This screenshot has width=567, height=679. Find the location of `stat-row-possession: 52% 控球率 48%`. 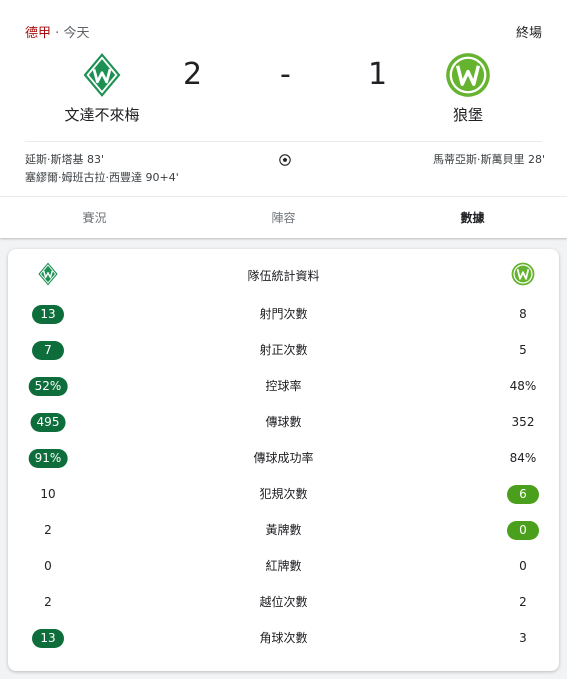

stat-row-possession: 52% 控球率 48% is located at coordinates (283, 386).